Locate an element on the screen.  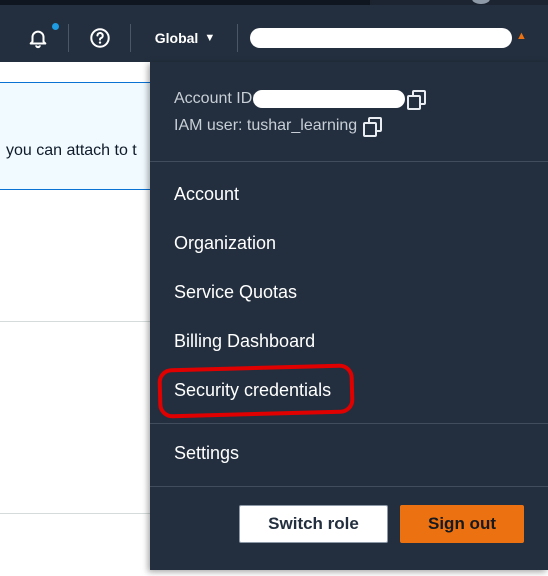
window-top-strip-circle is located at coordinates (481, 2).